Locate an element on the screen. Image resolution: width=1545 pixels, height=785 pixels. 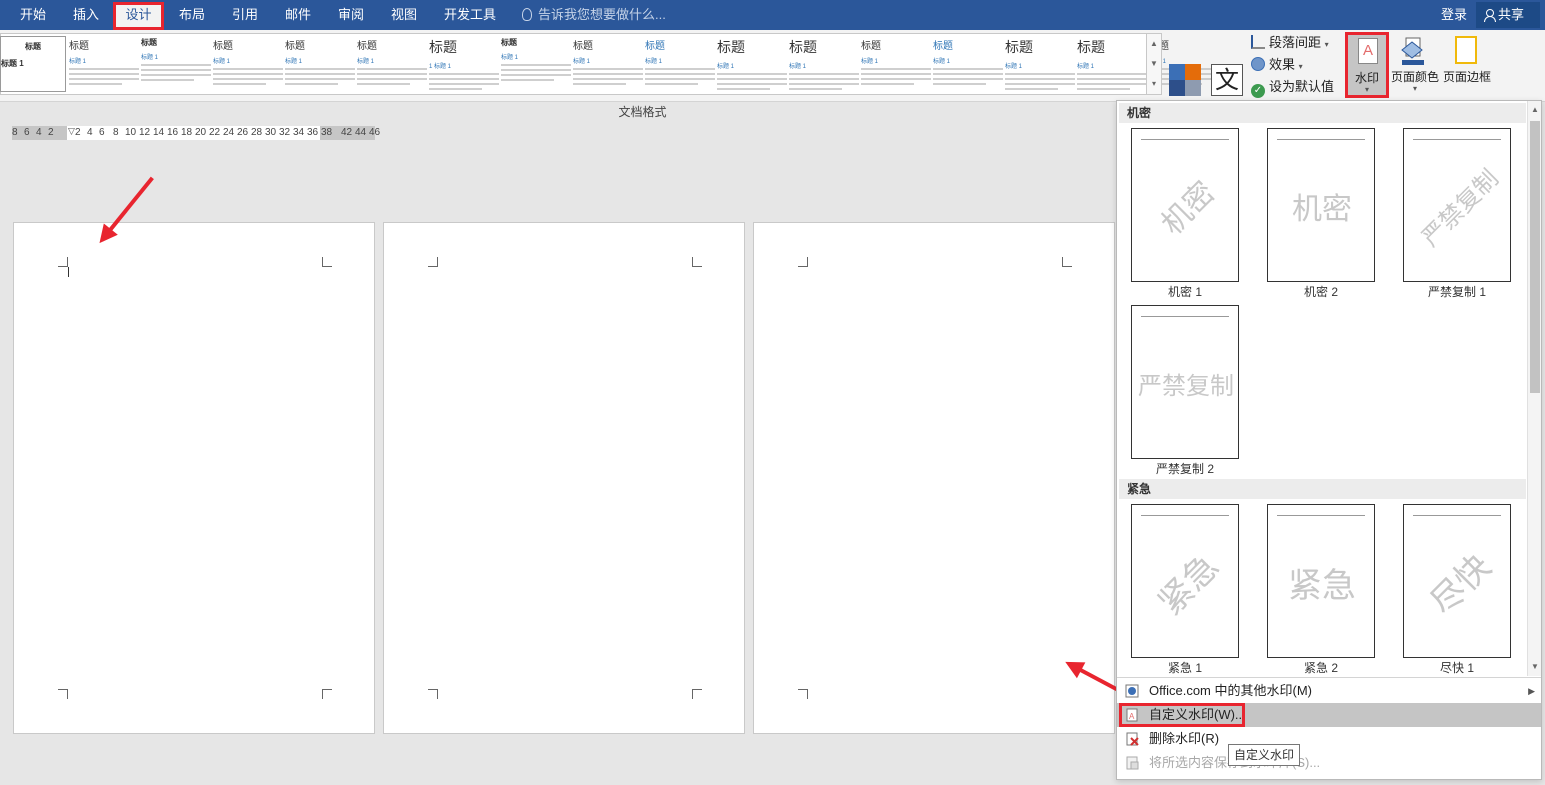
tab-developer: 开发工具 is located at coordinates (470, 15).